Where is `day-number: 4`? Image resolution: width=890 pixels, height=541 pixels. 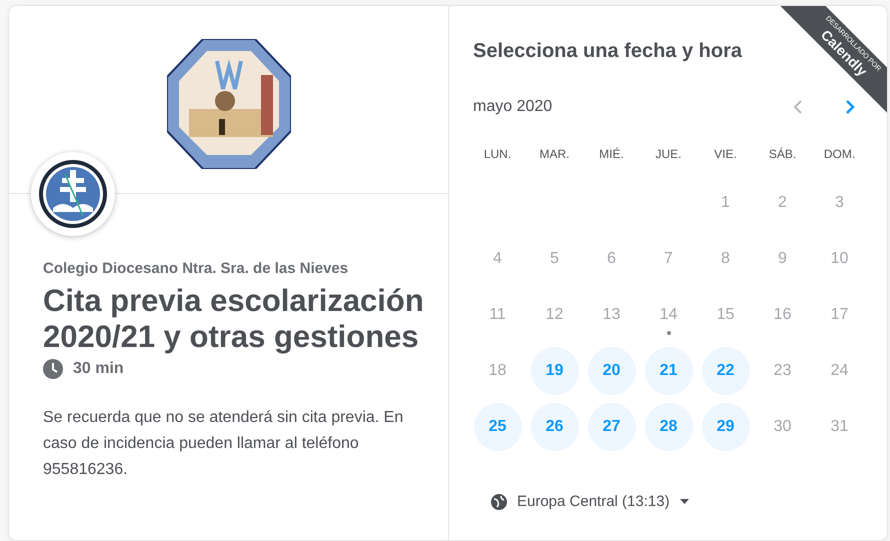 day-number: 4 is located at coordinates (498, 259).